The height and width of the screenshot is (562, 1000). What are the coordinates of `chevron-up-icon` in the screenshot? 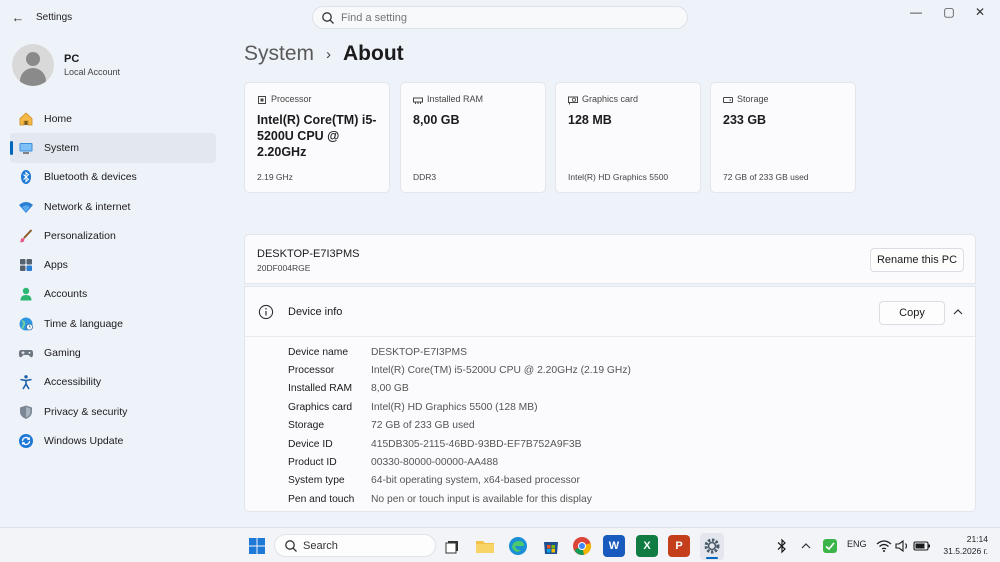 It's located at (958, 312).